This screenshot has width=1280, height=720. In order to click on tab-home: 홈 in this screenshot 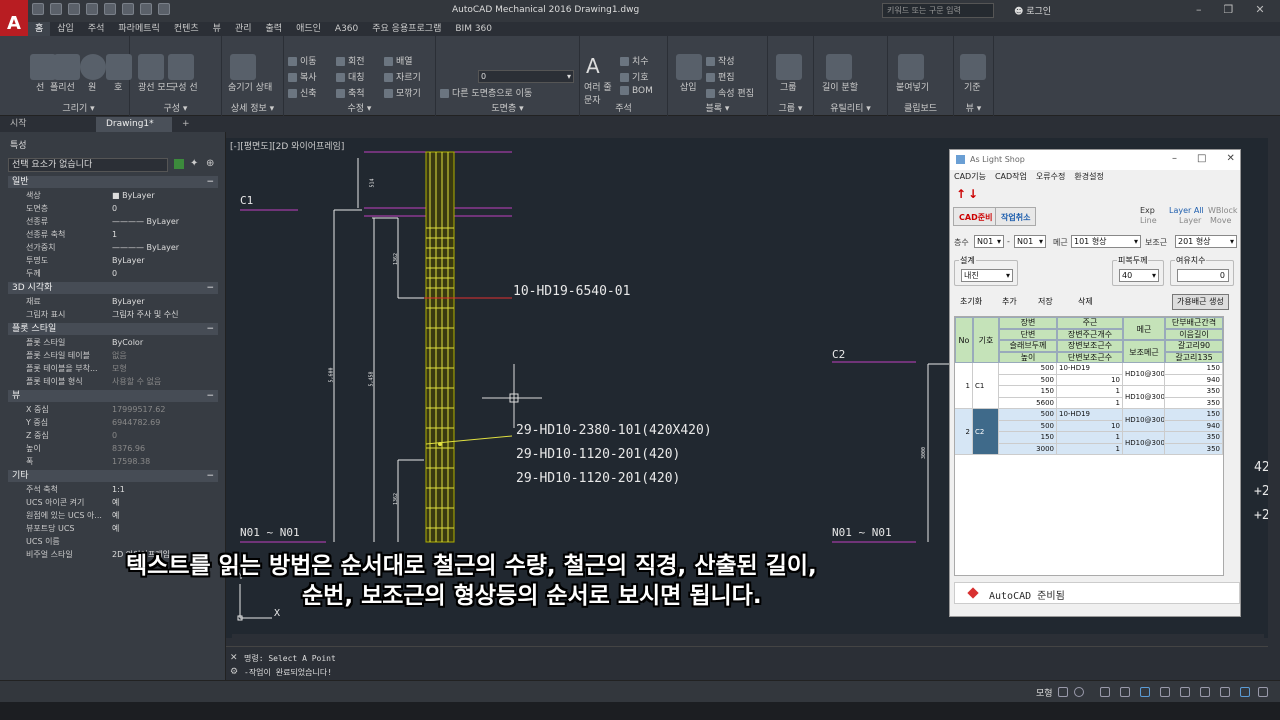, I will do `click(39, 29)`.